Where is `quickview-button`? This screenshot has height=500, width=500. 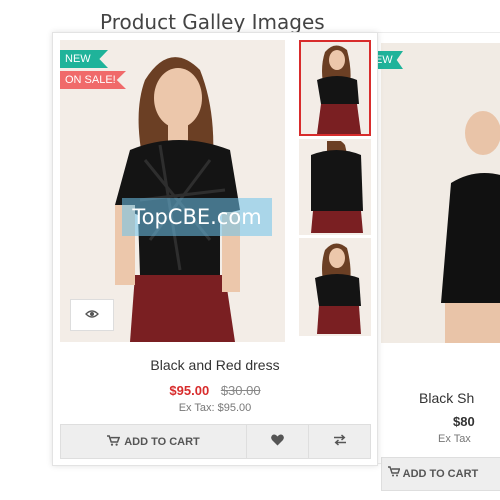 quickview-button is located at coordinates (92, 315).